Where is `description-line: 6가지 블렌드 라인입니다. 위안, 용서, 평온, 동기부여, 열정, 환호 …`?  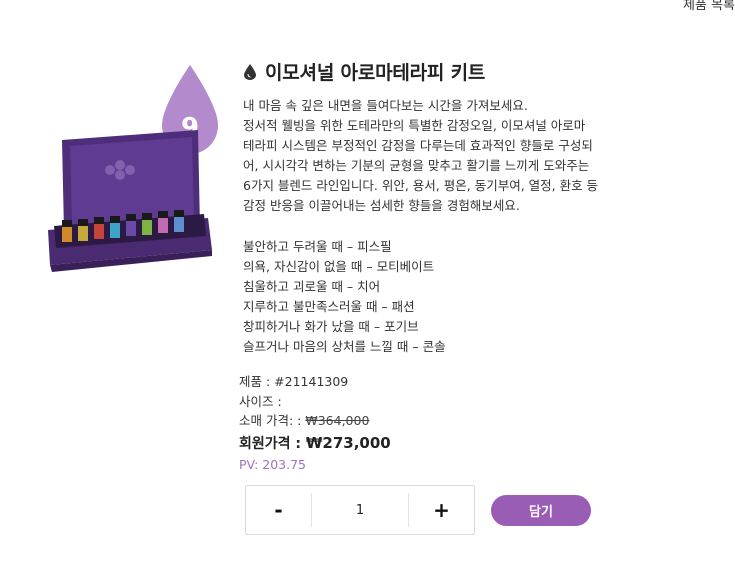 description-line: 6가지 블렌드 라인입니다. 위안, 용서, 평온, 동기부여, 열정, 환호 … is located at coordinates (421, 186).